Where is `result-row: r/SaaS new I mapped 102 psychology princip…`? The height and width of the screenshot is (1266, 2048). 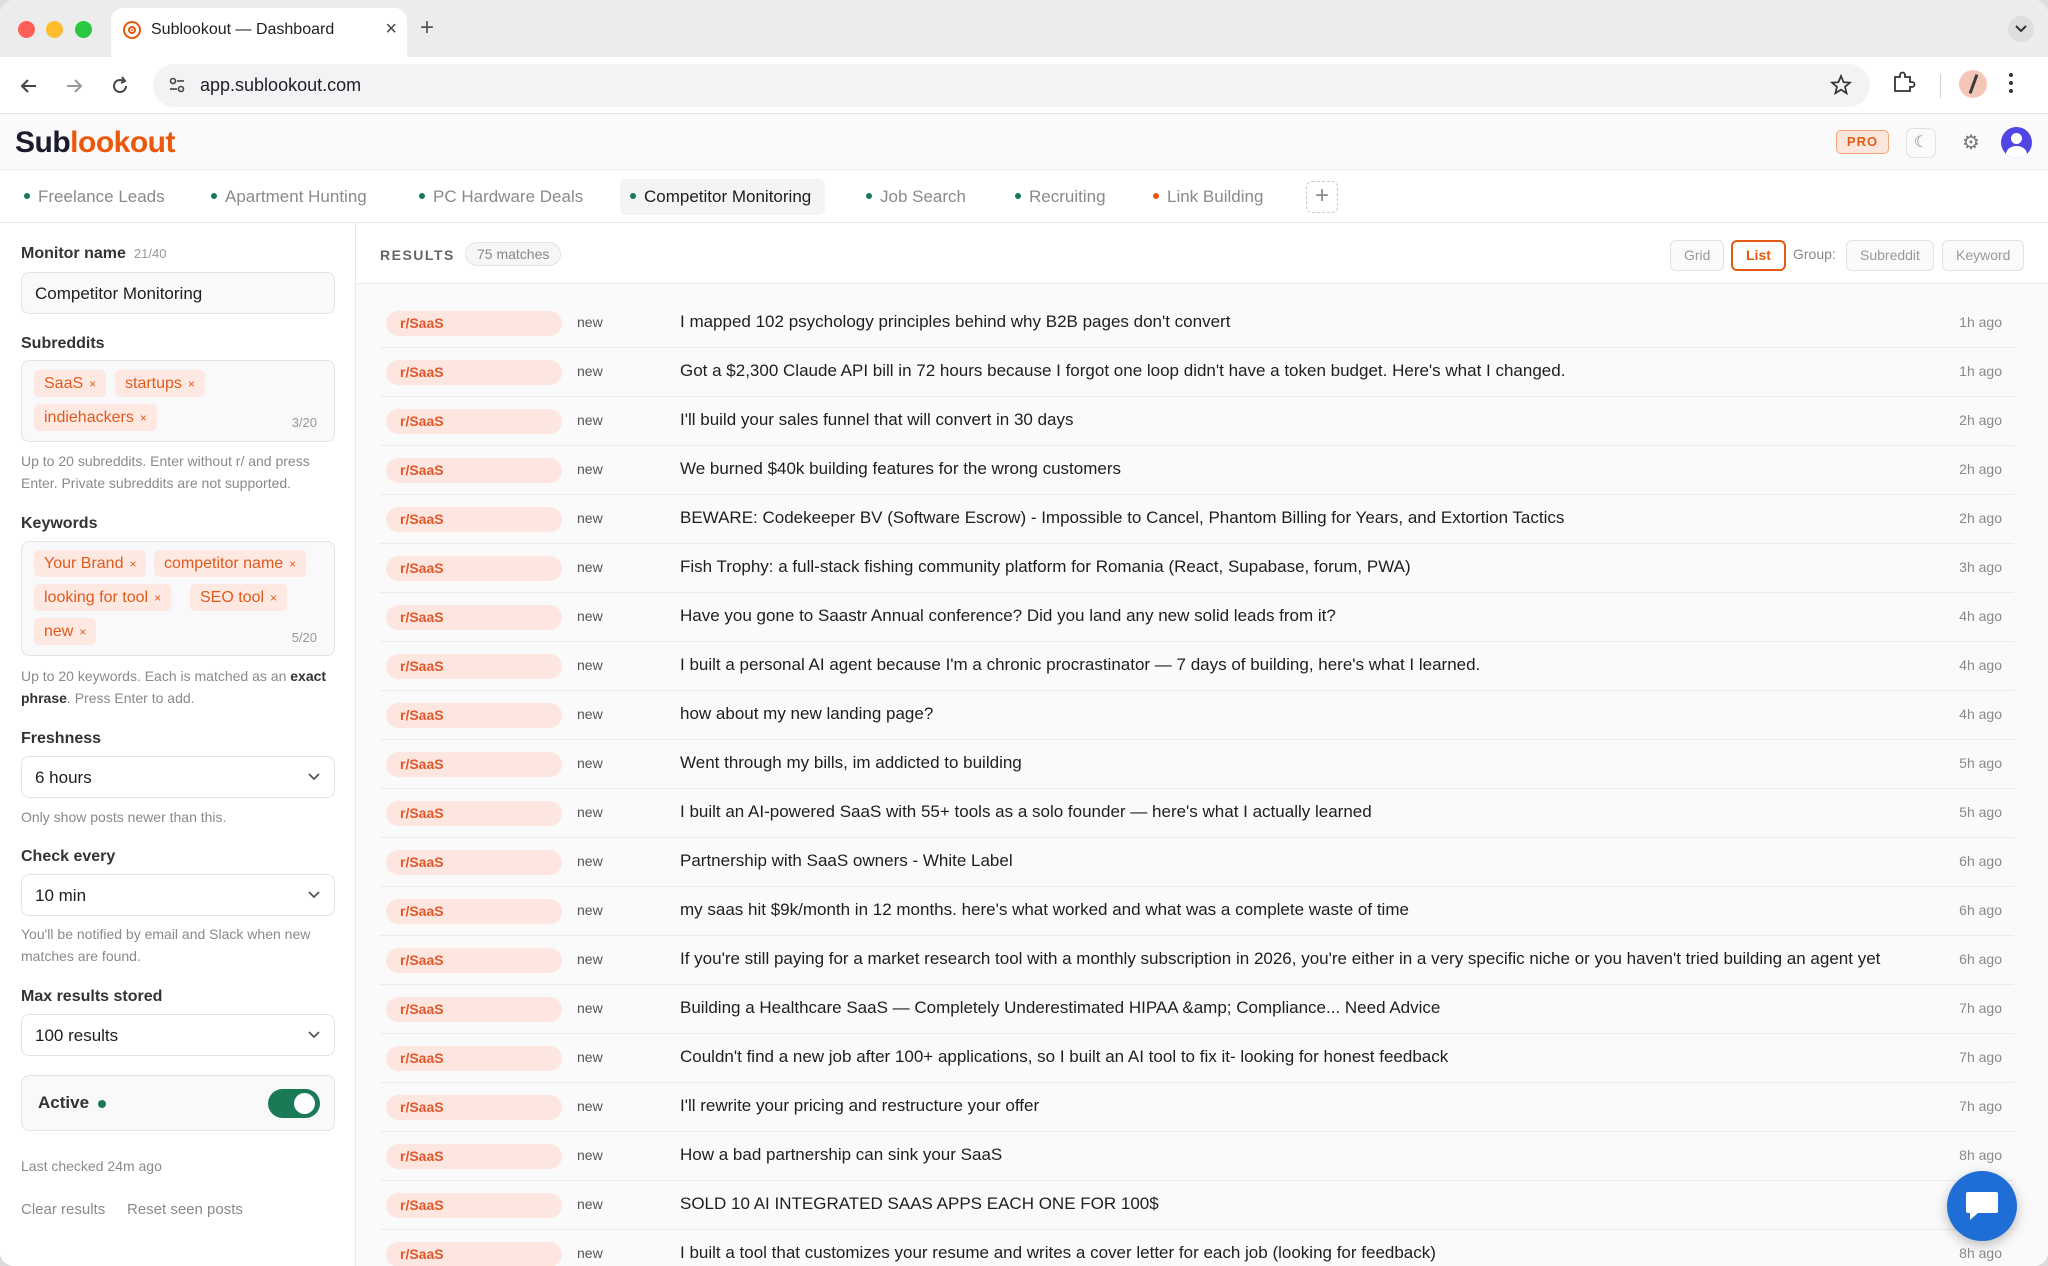 result-row: r/SaaS new I mapped 102 psychology princip… is located at coordinates (1197, 323).